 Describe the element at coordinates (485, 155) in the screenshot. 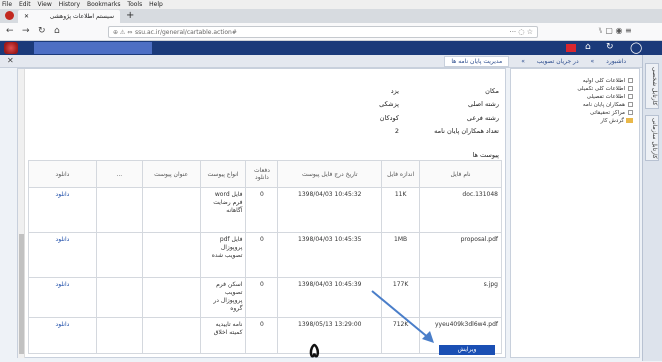

I see `attachments-title: پیوست ها` at that location.